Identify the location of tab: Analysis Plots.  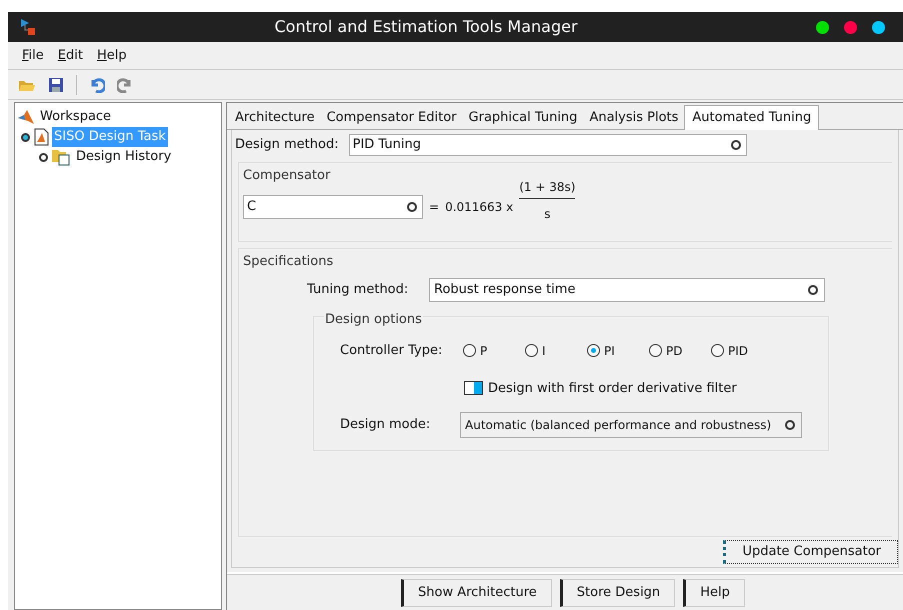
(633, 118).